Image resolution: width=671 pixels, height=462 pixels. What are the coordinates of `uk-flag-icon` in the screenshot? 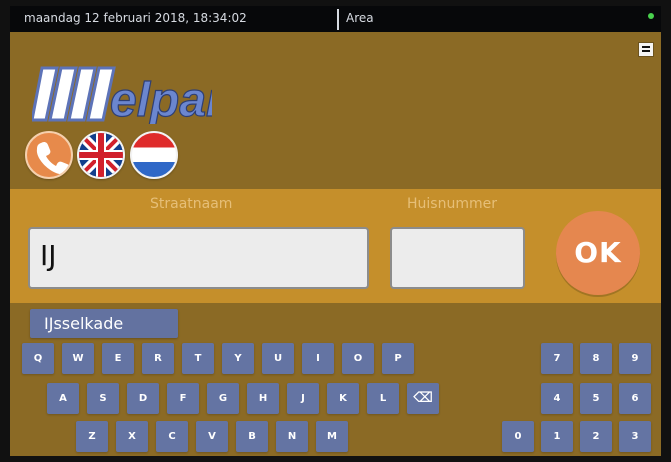 It's located at (101, 155).